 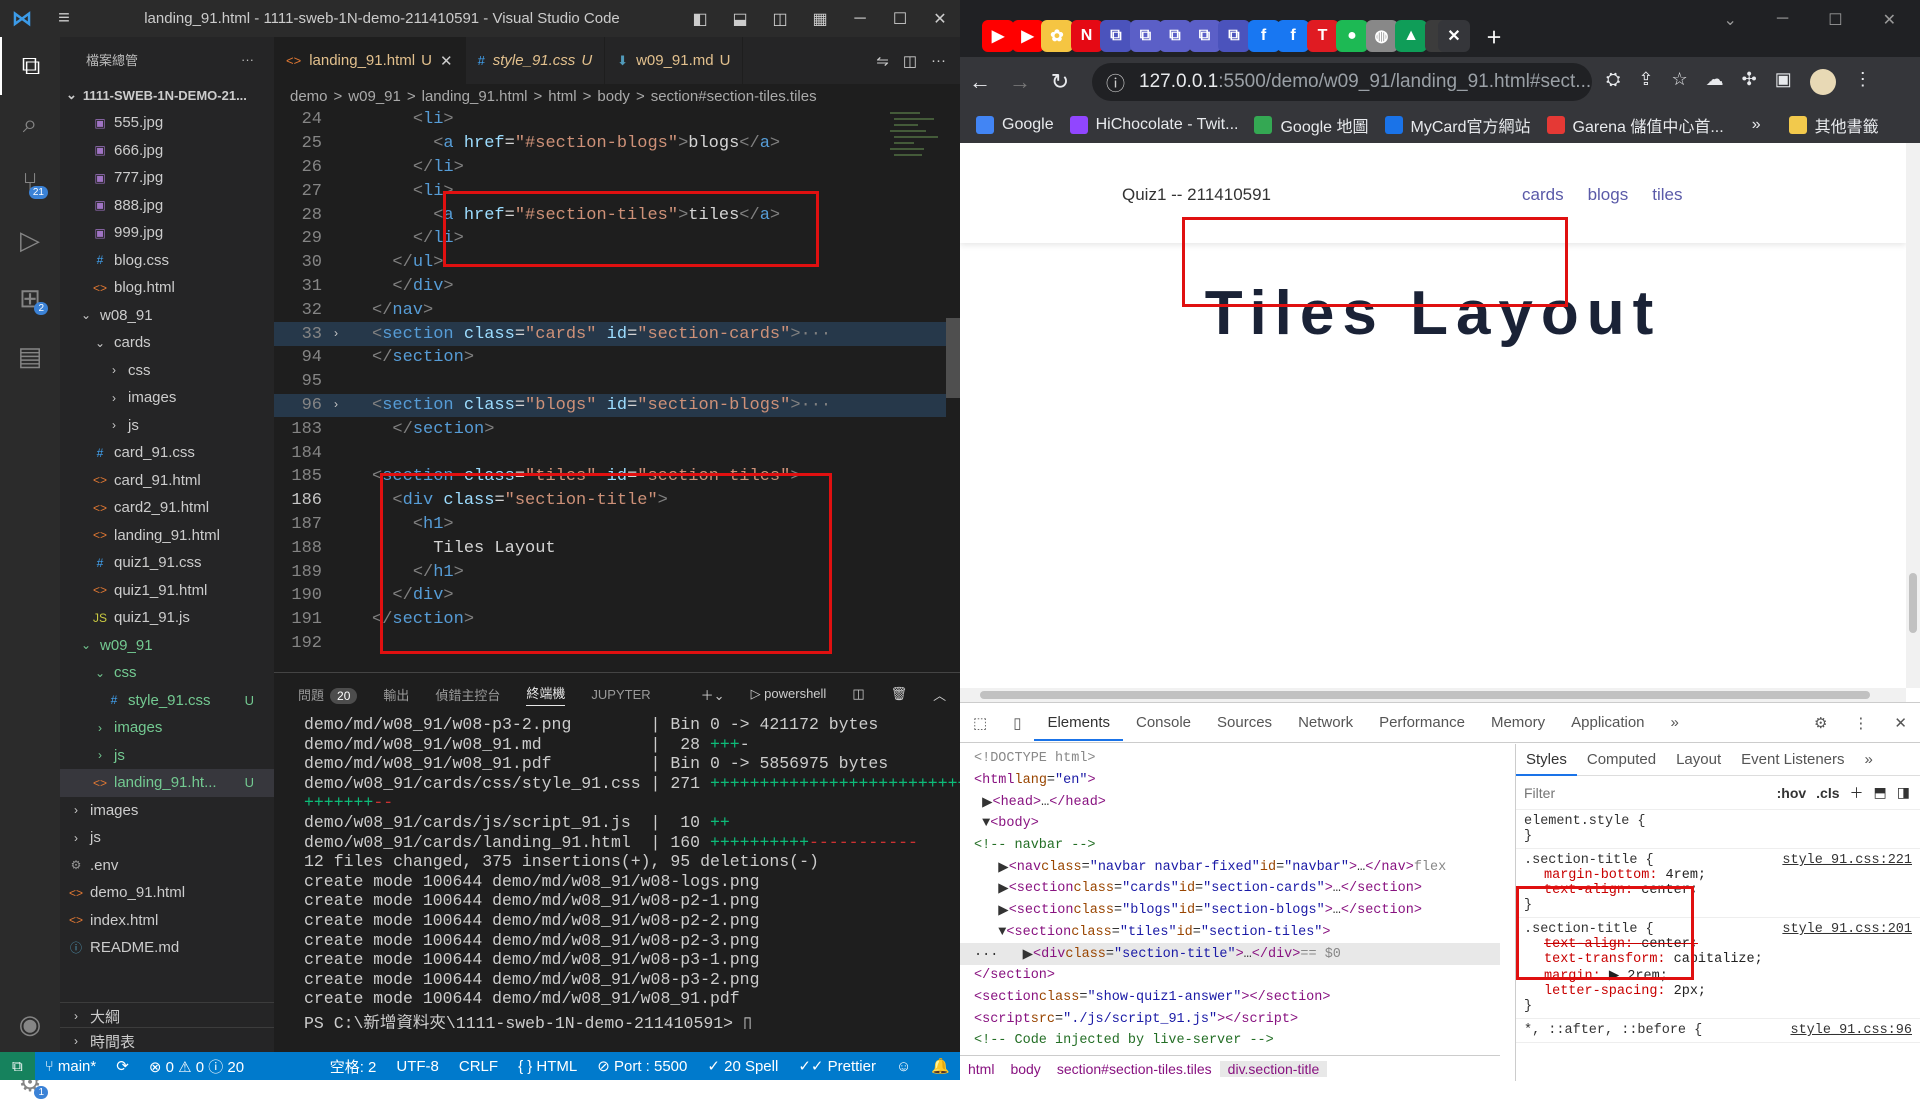 I want to click on site-brand: Quiz1 -- 211410591, so click(x=1196, y=195).